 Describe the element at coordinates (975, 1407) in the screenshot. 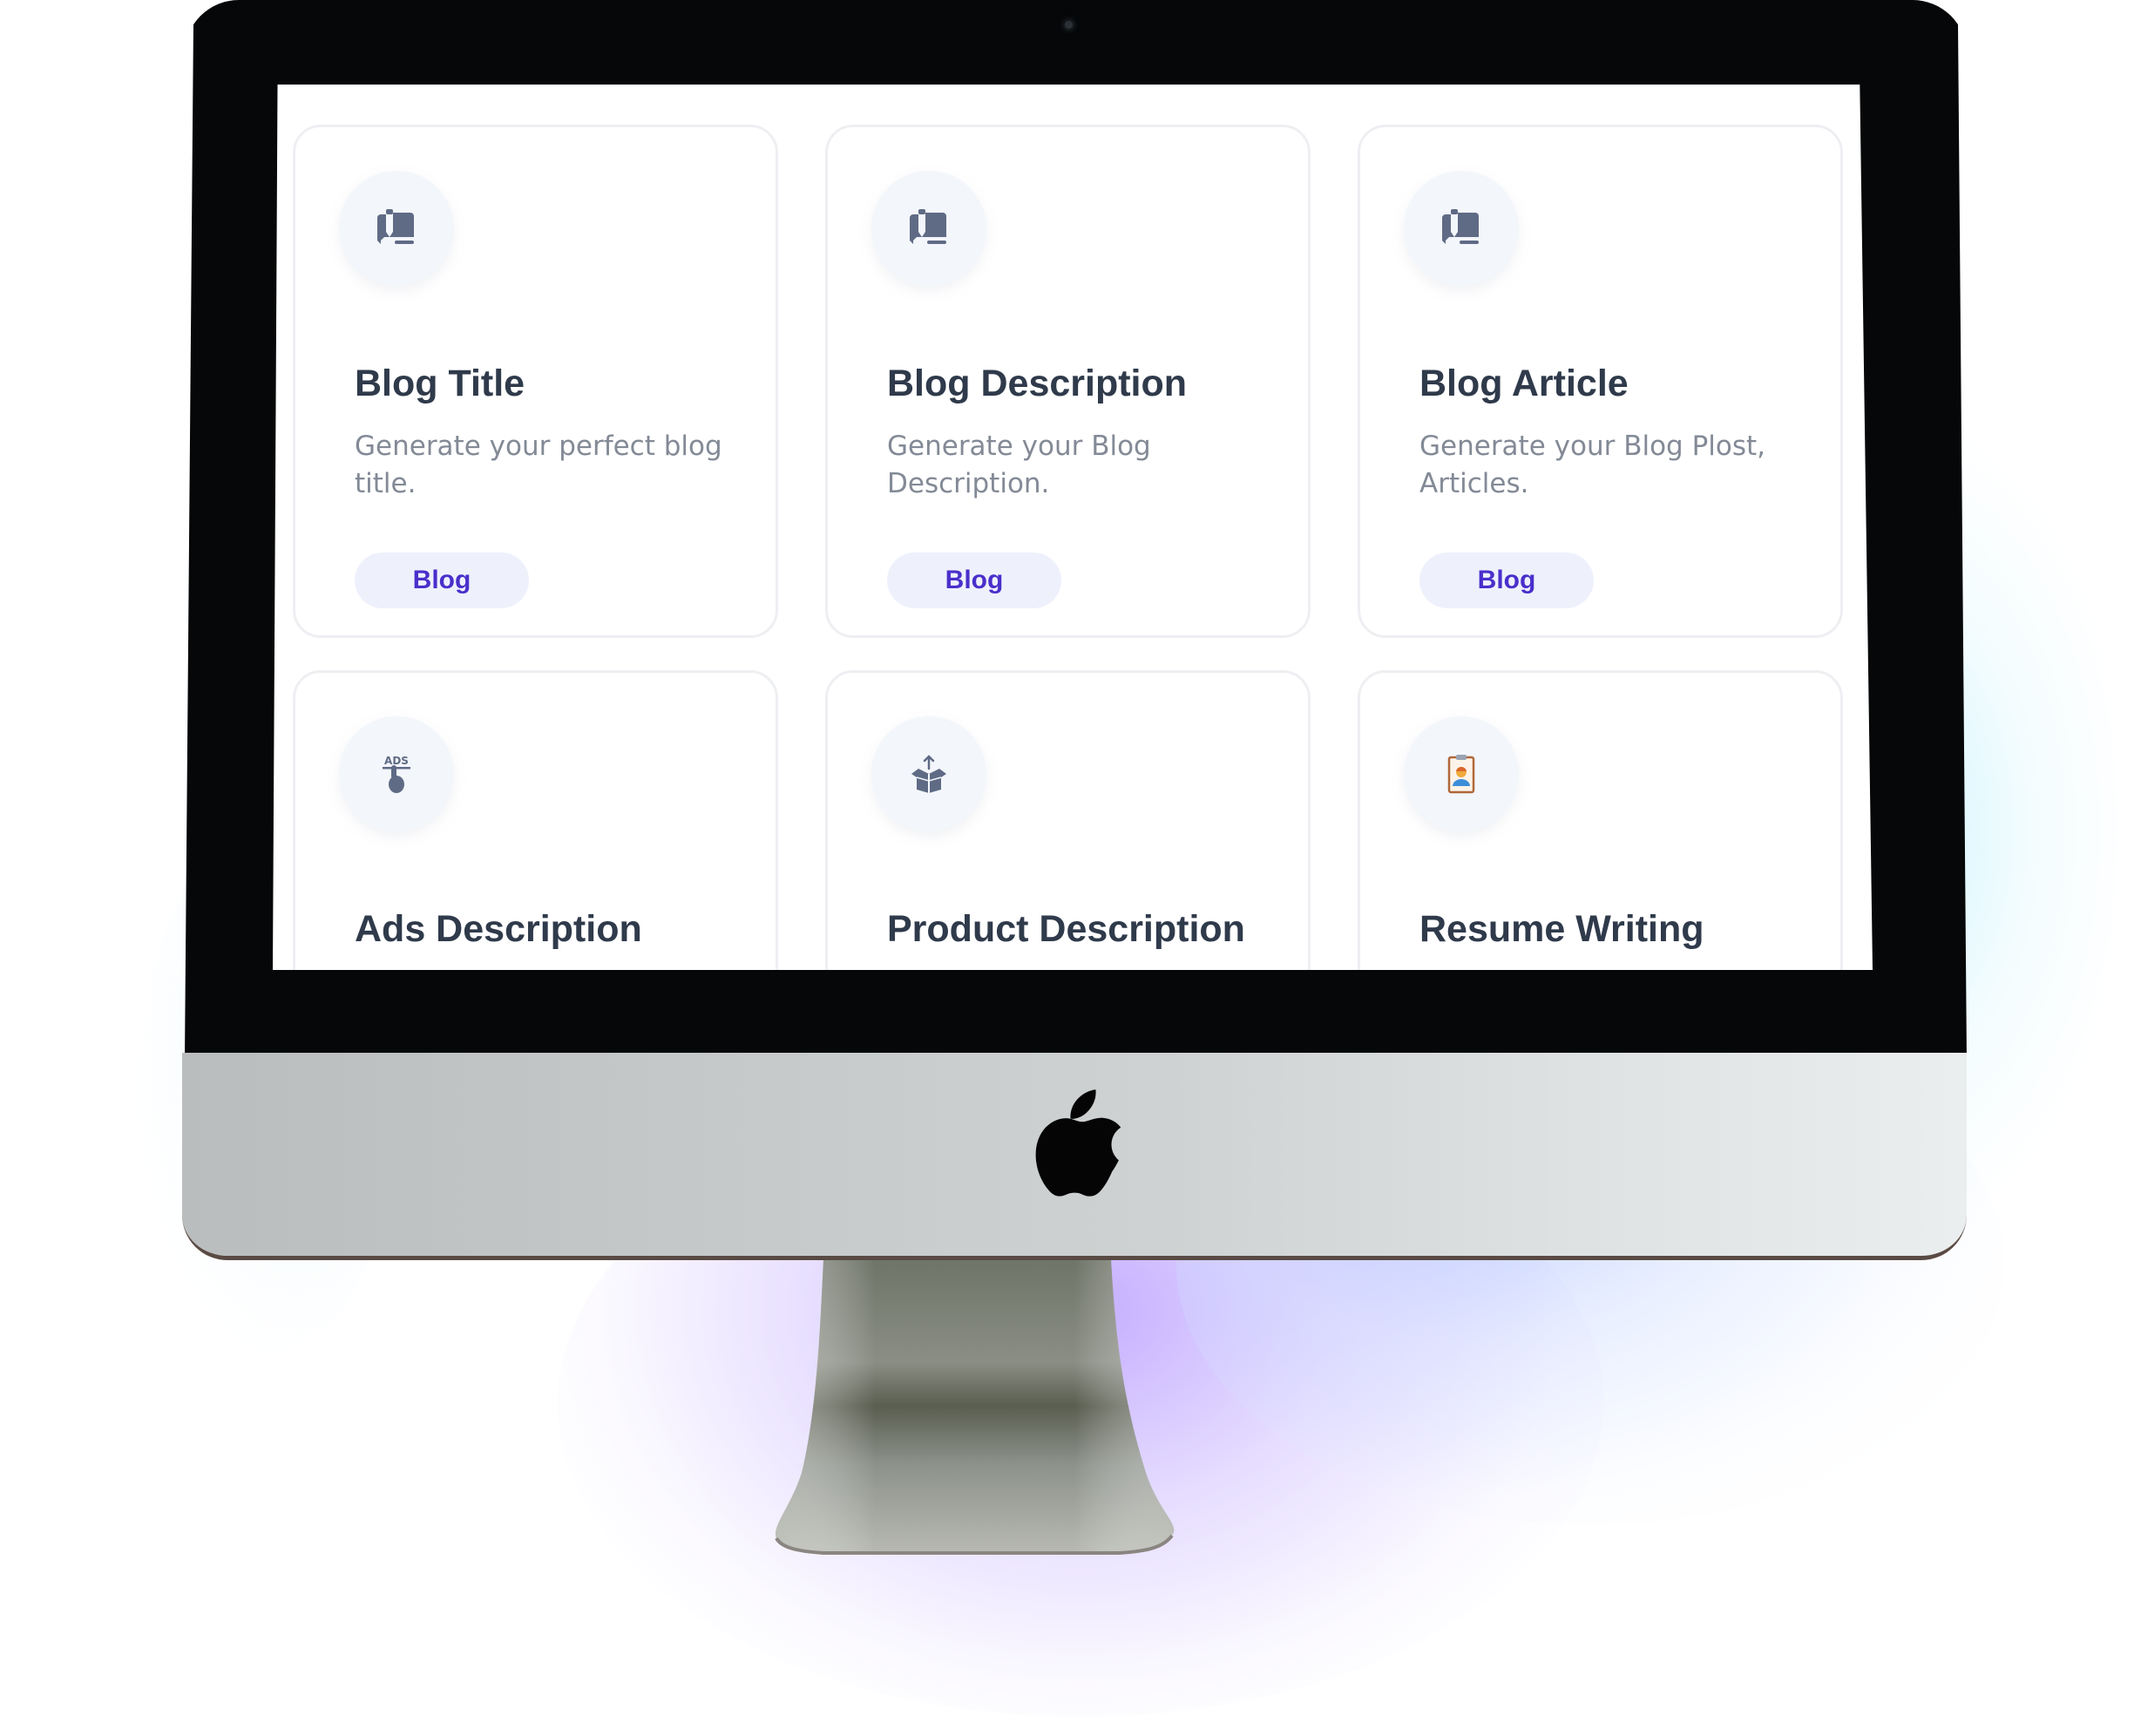

I see `monitor-stand` at that location.